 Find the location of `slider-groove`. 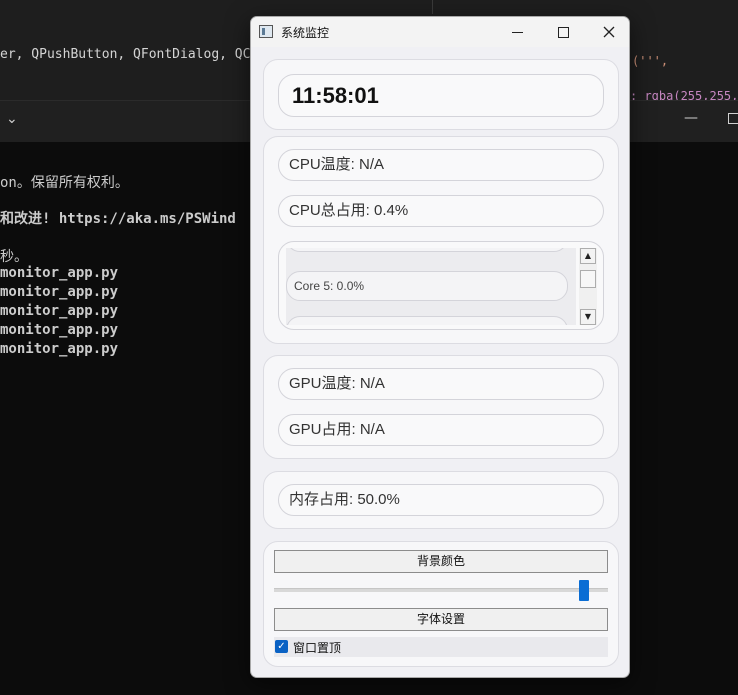

slider-groove is located at coordinates (441, 590).